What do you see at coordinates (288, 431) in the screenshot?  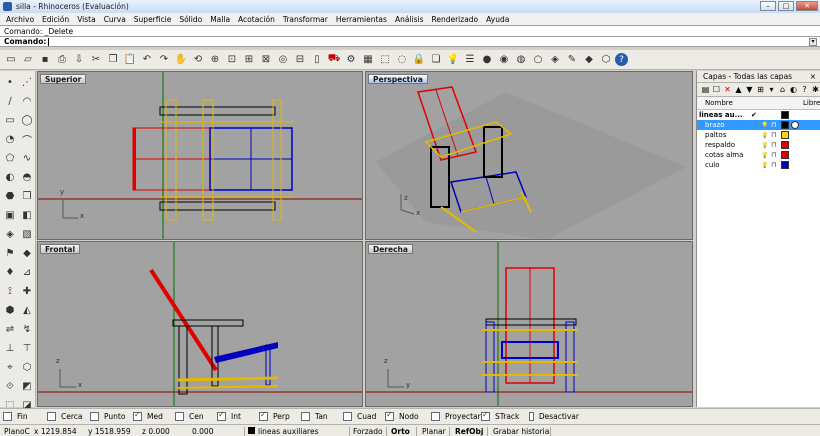 I see `status-layer-name: lineas auxiliares` at bounding box center [288, 431].